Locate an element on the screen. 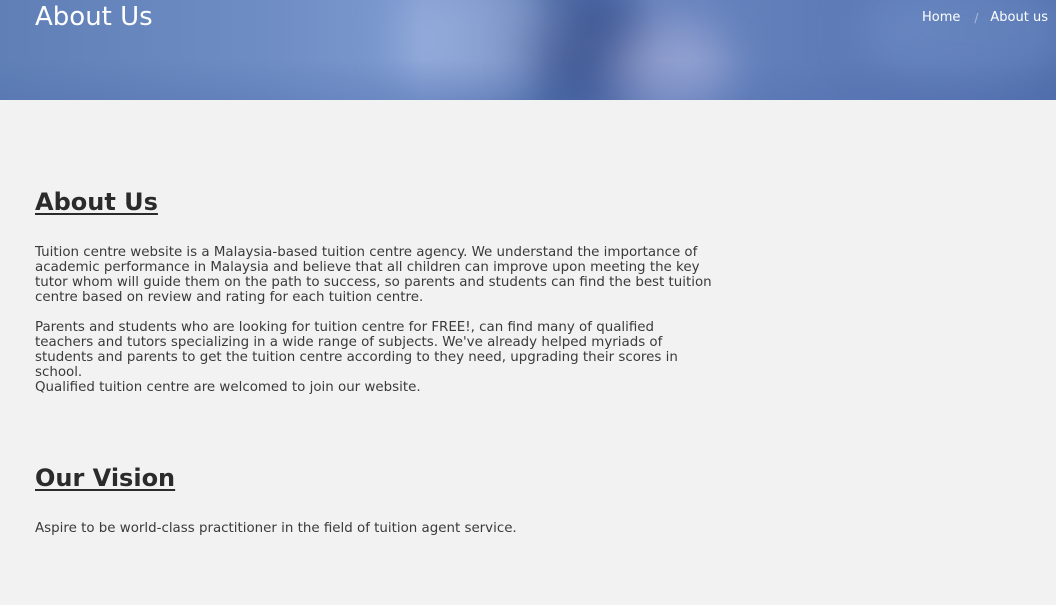 This screenshot has height=605, width=1056. banner-gradient-overlay is located at coordinates (528, 80).